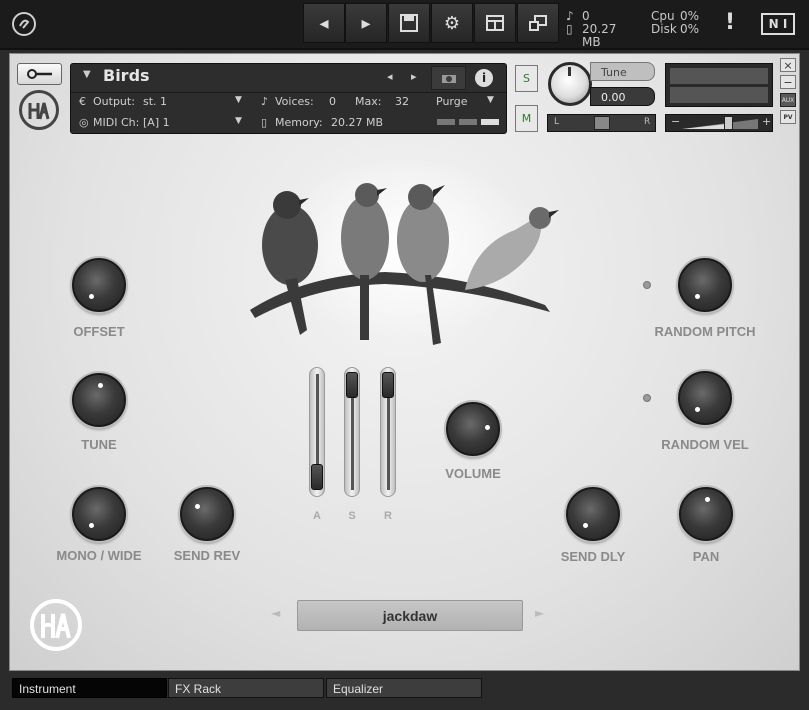 The height and width of the screenshot is (710, 809). Describe the element at coordinates (788, 100) in the screenshot. I see `aux-button: AUX` at that location.